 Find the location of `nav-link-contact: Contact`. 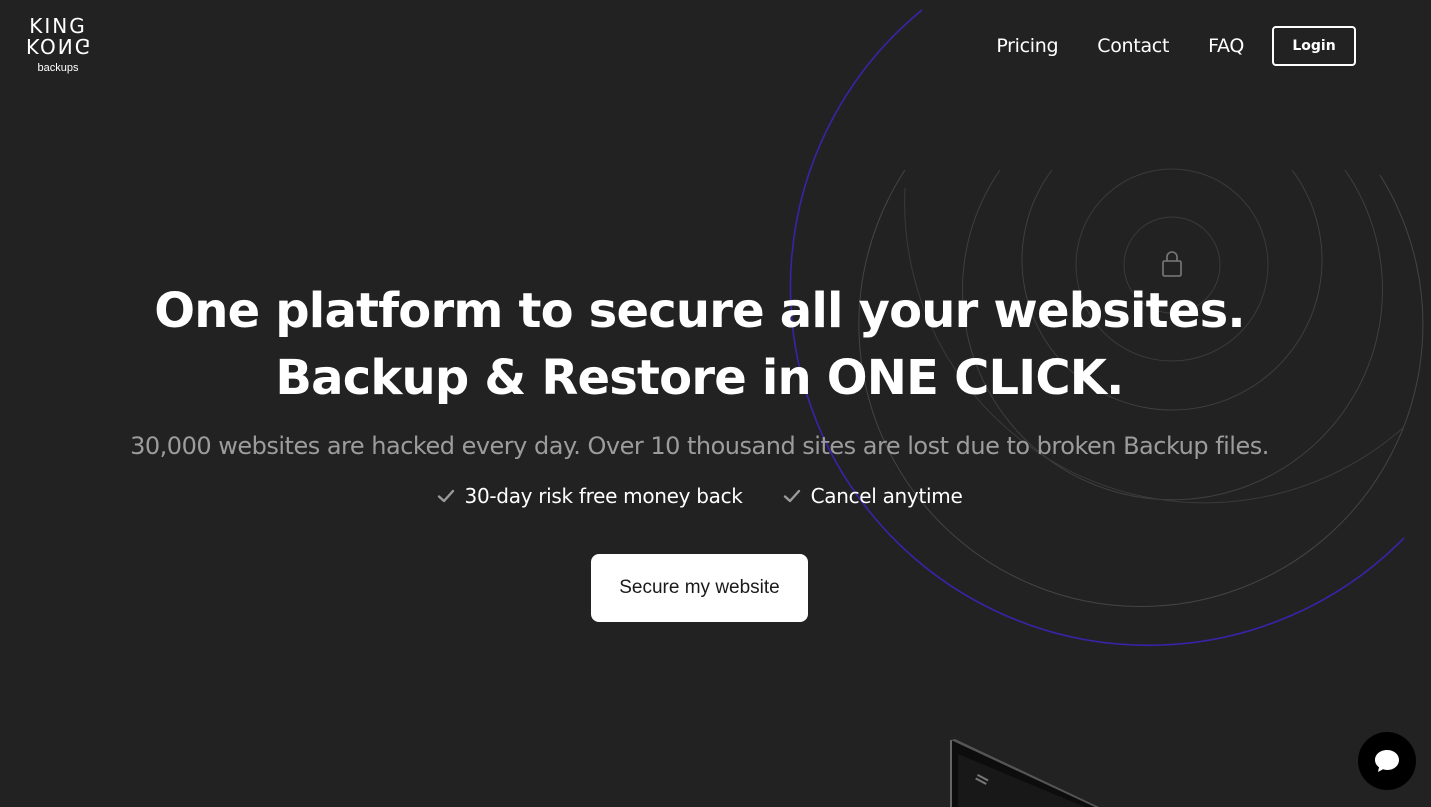

nav-link-contact: Contact is located at coordinates (1133, 46).